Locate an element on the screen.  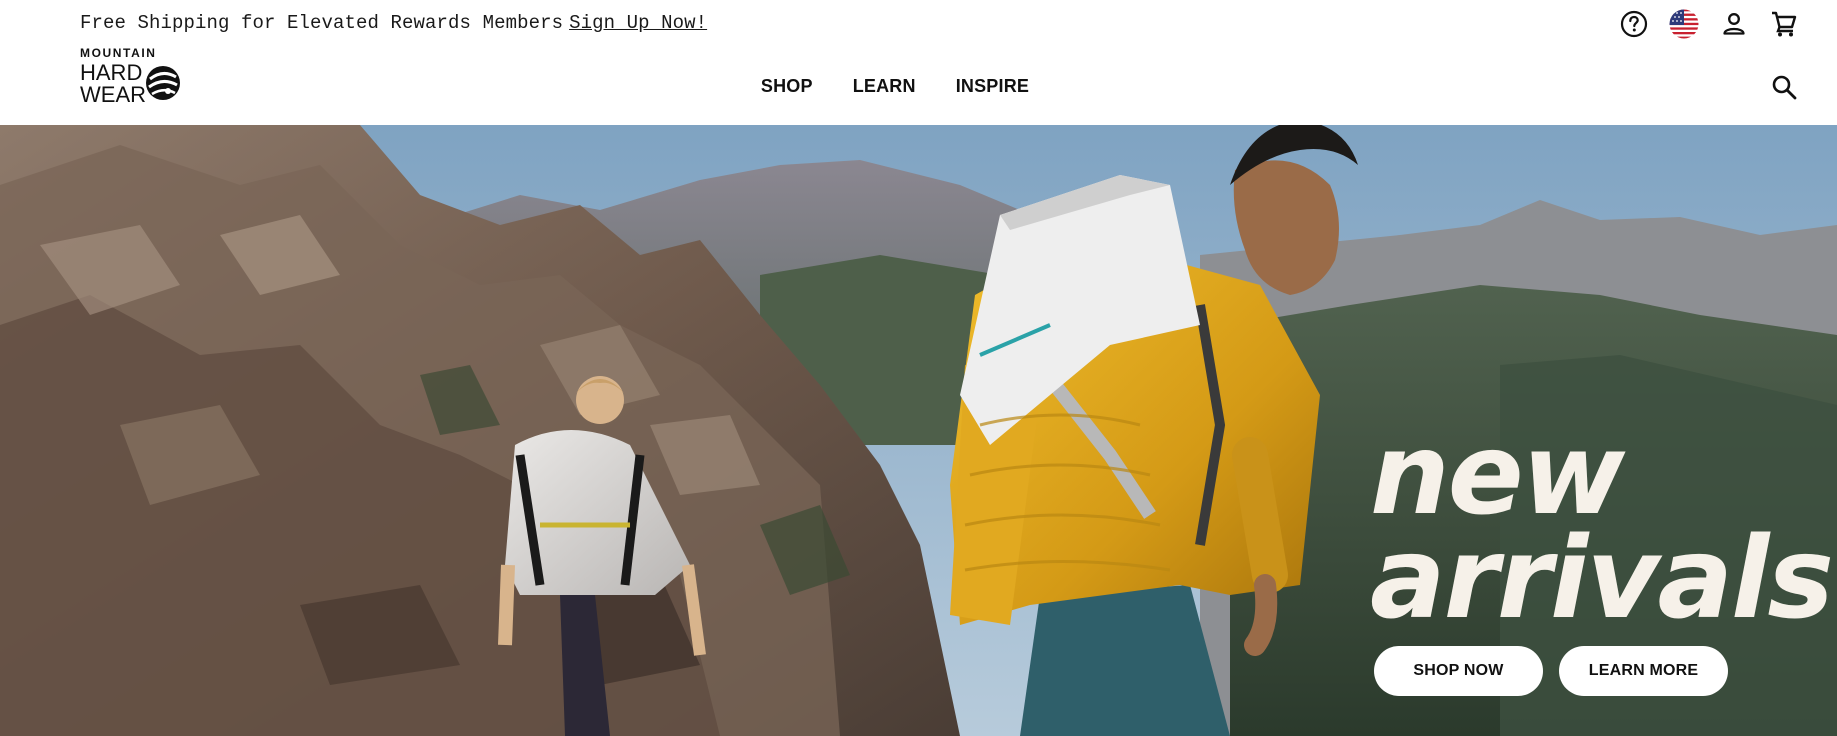
search-button is located at coordinates (1784, 87).